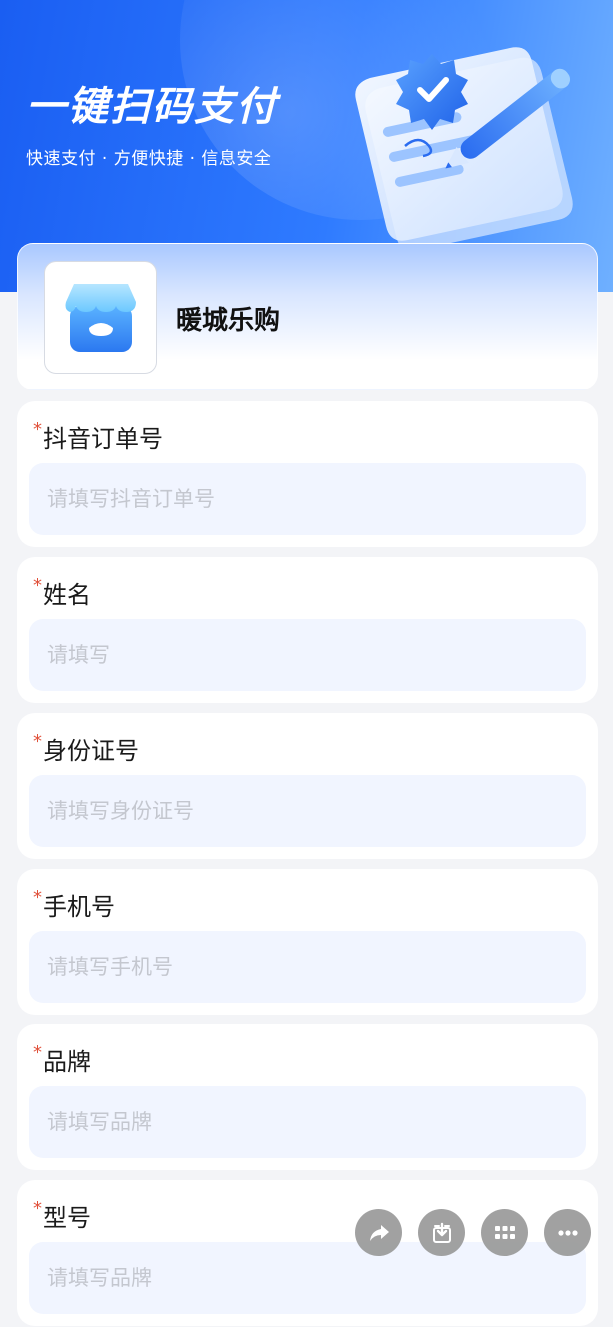 The width and height of the screenshot is (613, 1327). I want to click on brand-input, so click(307, 1122).